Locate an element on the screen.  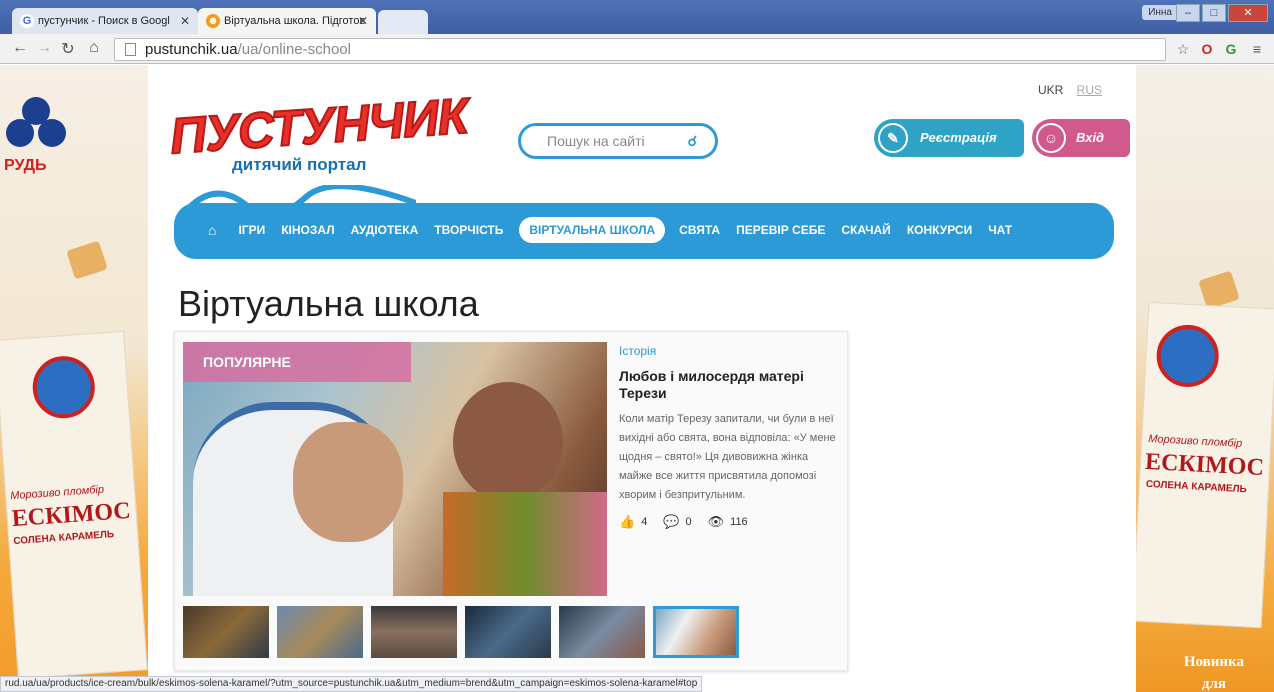
lang-ukr: UKR is located at coordinates (1050, 90).